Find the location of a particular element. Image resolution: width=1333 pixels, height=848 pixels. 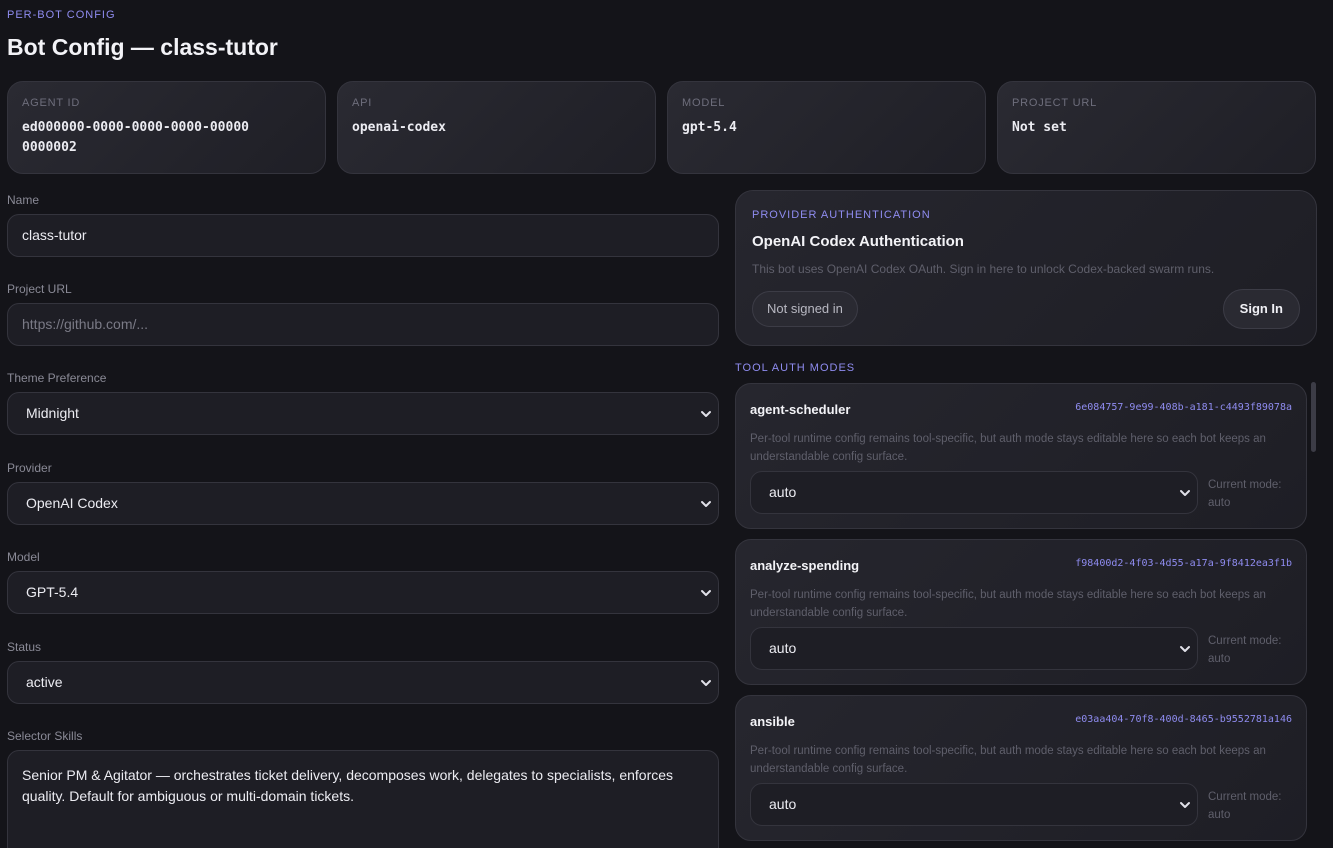

tool-list-scrollbar is located at coordinates (1313, 417).